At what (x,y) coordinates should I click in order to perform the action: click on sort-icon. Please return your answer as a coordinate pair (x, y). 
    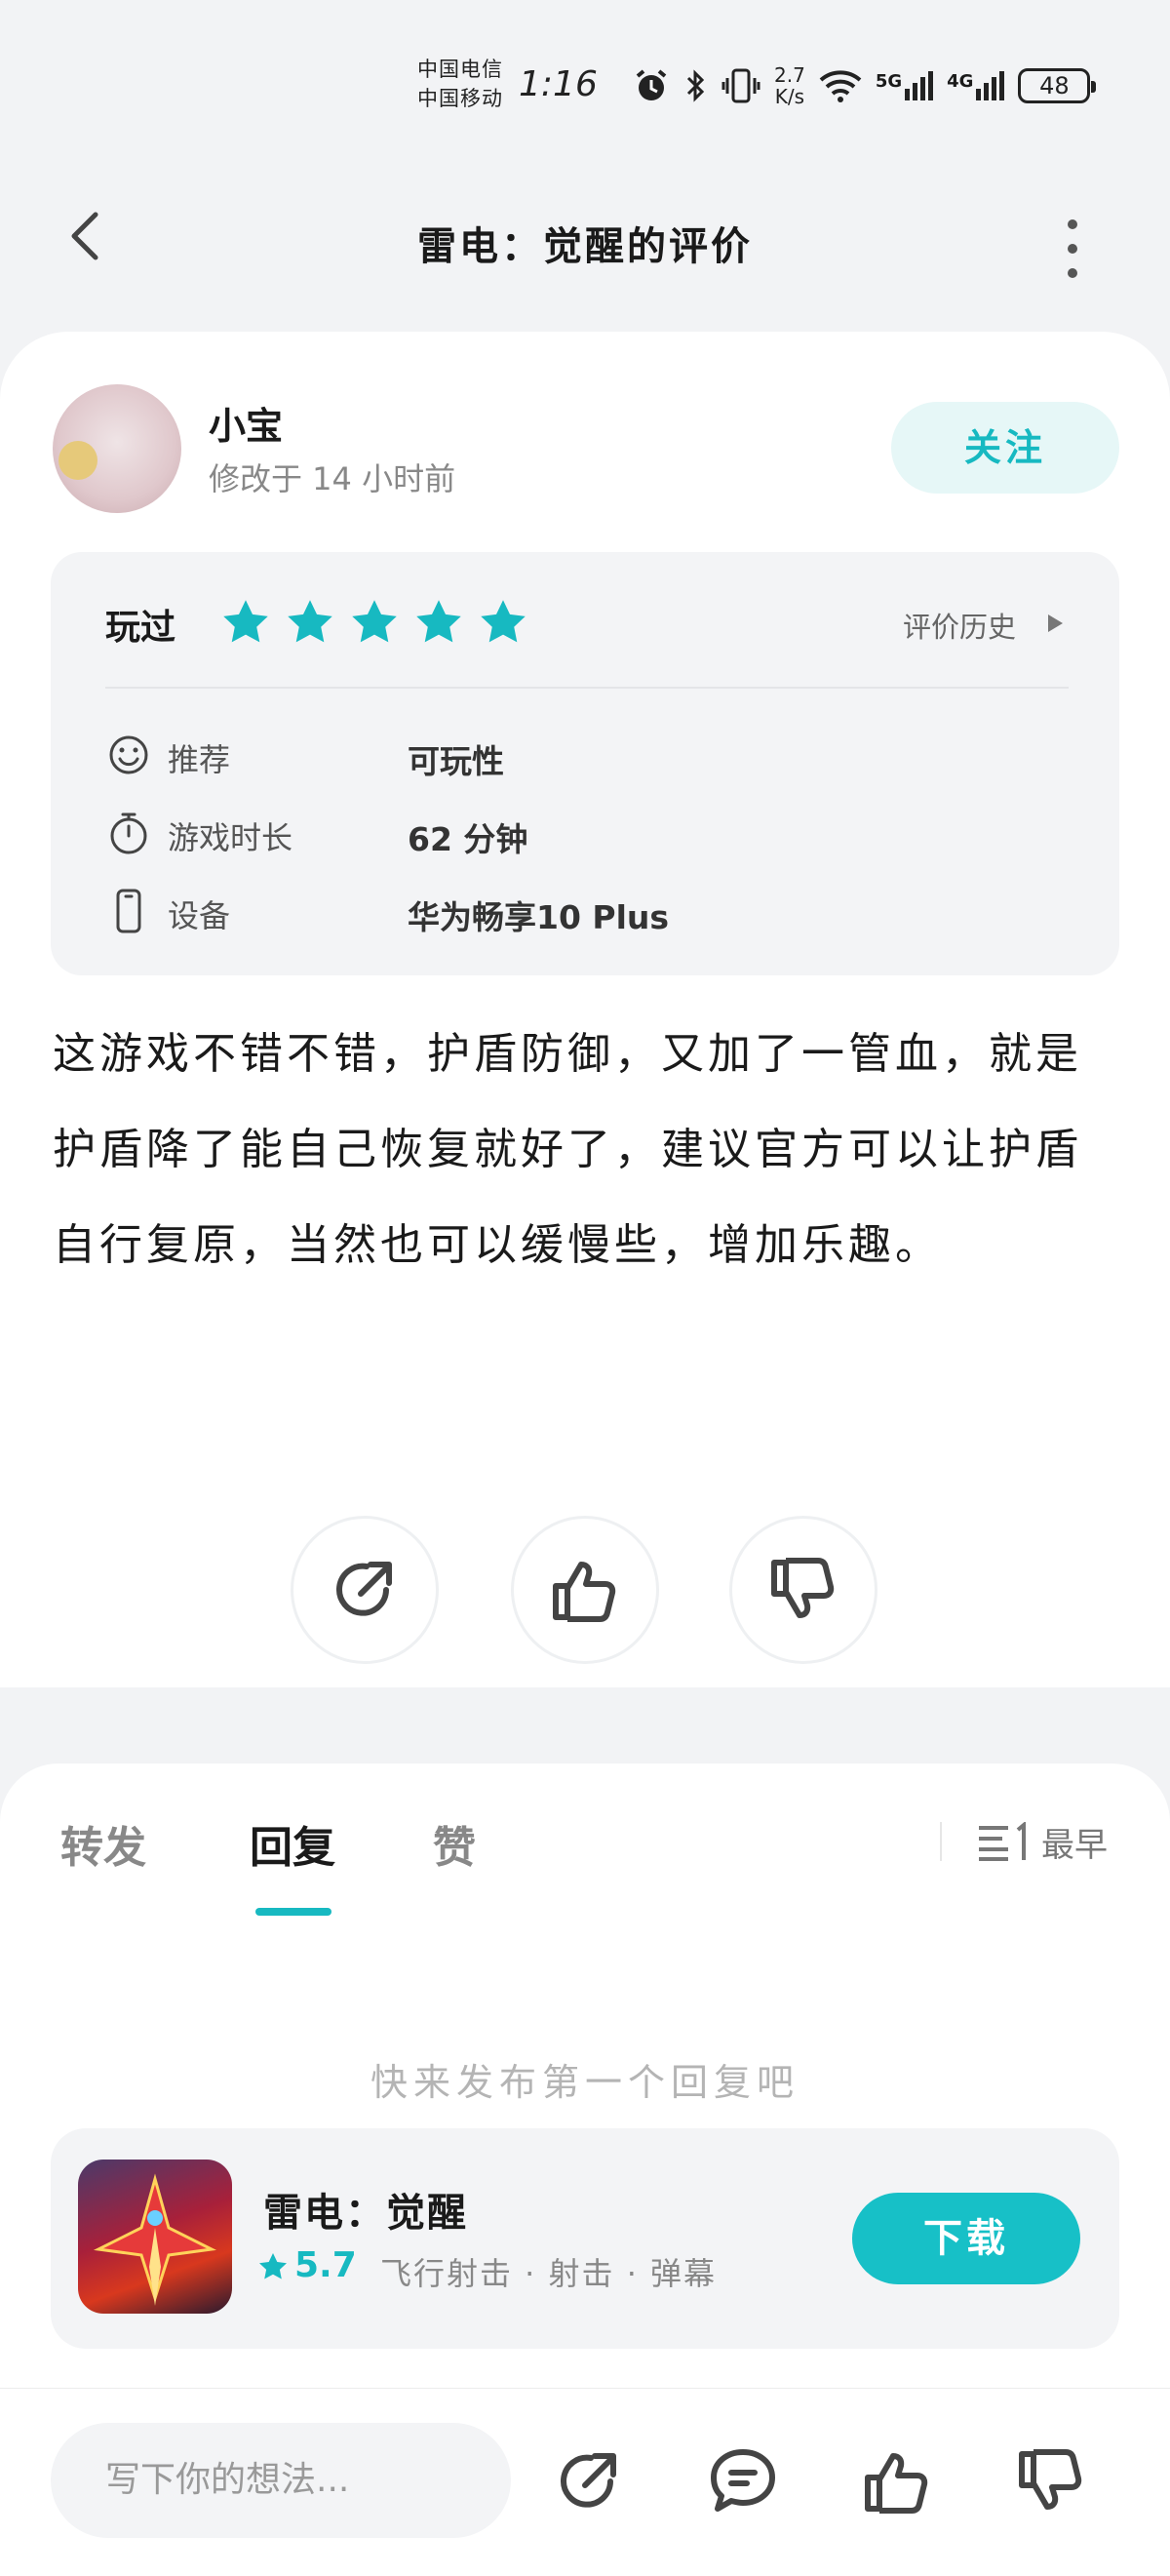
    Looking at the image, I should click on (1002, 1841).